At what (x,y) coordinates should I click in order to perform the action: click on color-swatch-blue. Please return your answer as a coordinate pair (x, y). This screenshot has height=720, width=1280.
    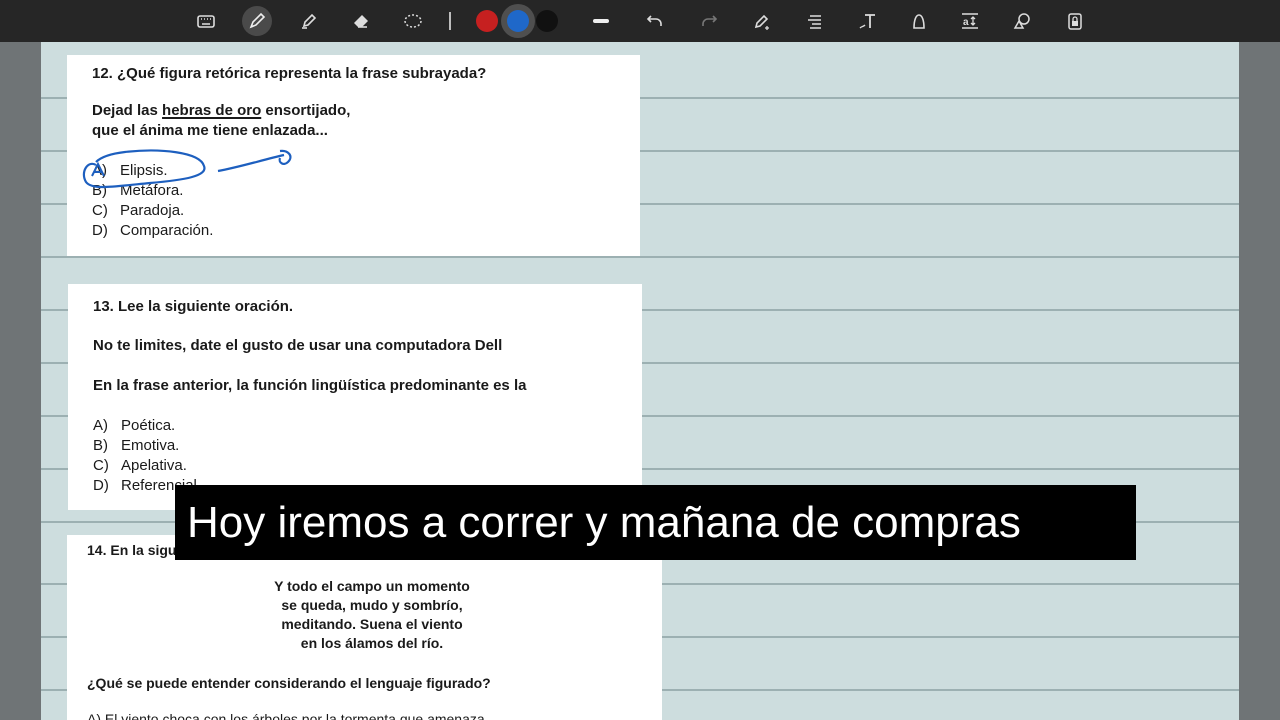
    Looking at the image, I should click on (518, 21).